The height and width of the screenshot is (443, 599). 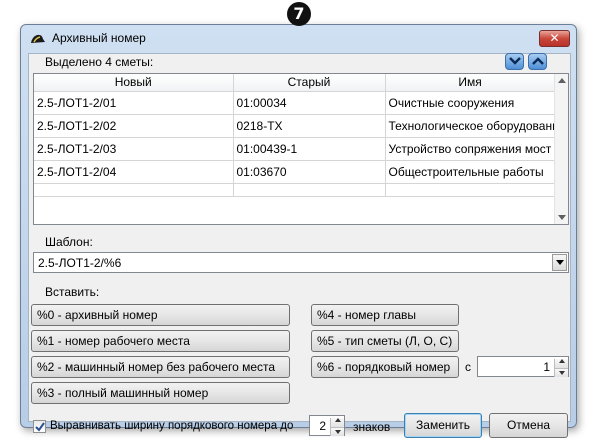 I want to click on insert-archive-number-button: %0 - архивный номер, so click(x=160, y=315).